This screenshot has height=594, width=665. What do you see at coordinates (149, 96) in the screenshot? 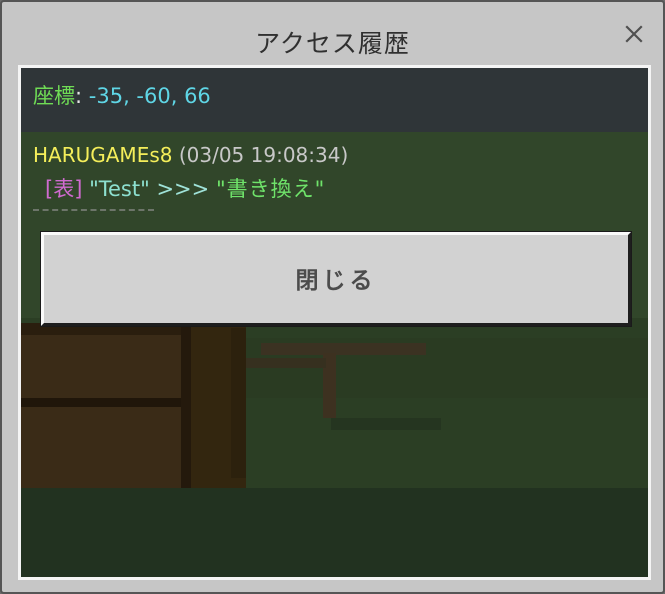
I see `coordinates-value: -35, -60, 66` at bounding box center [149, 96].